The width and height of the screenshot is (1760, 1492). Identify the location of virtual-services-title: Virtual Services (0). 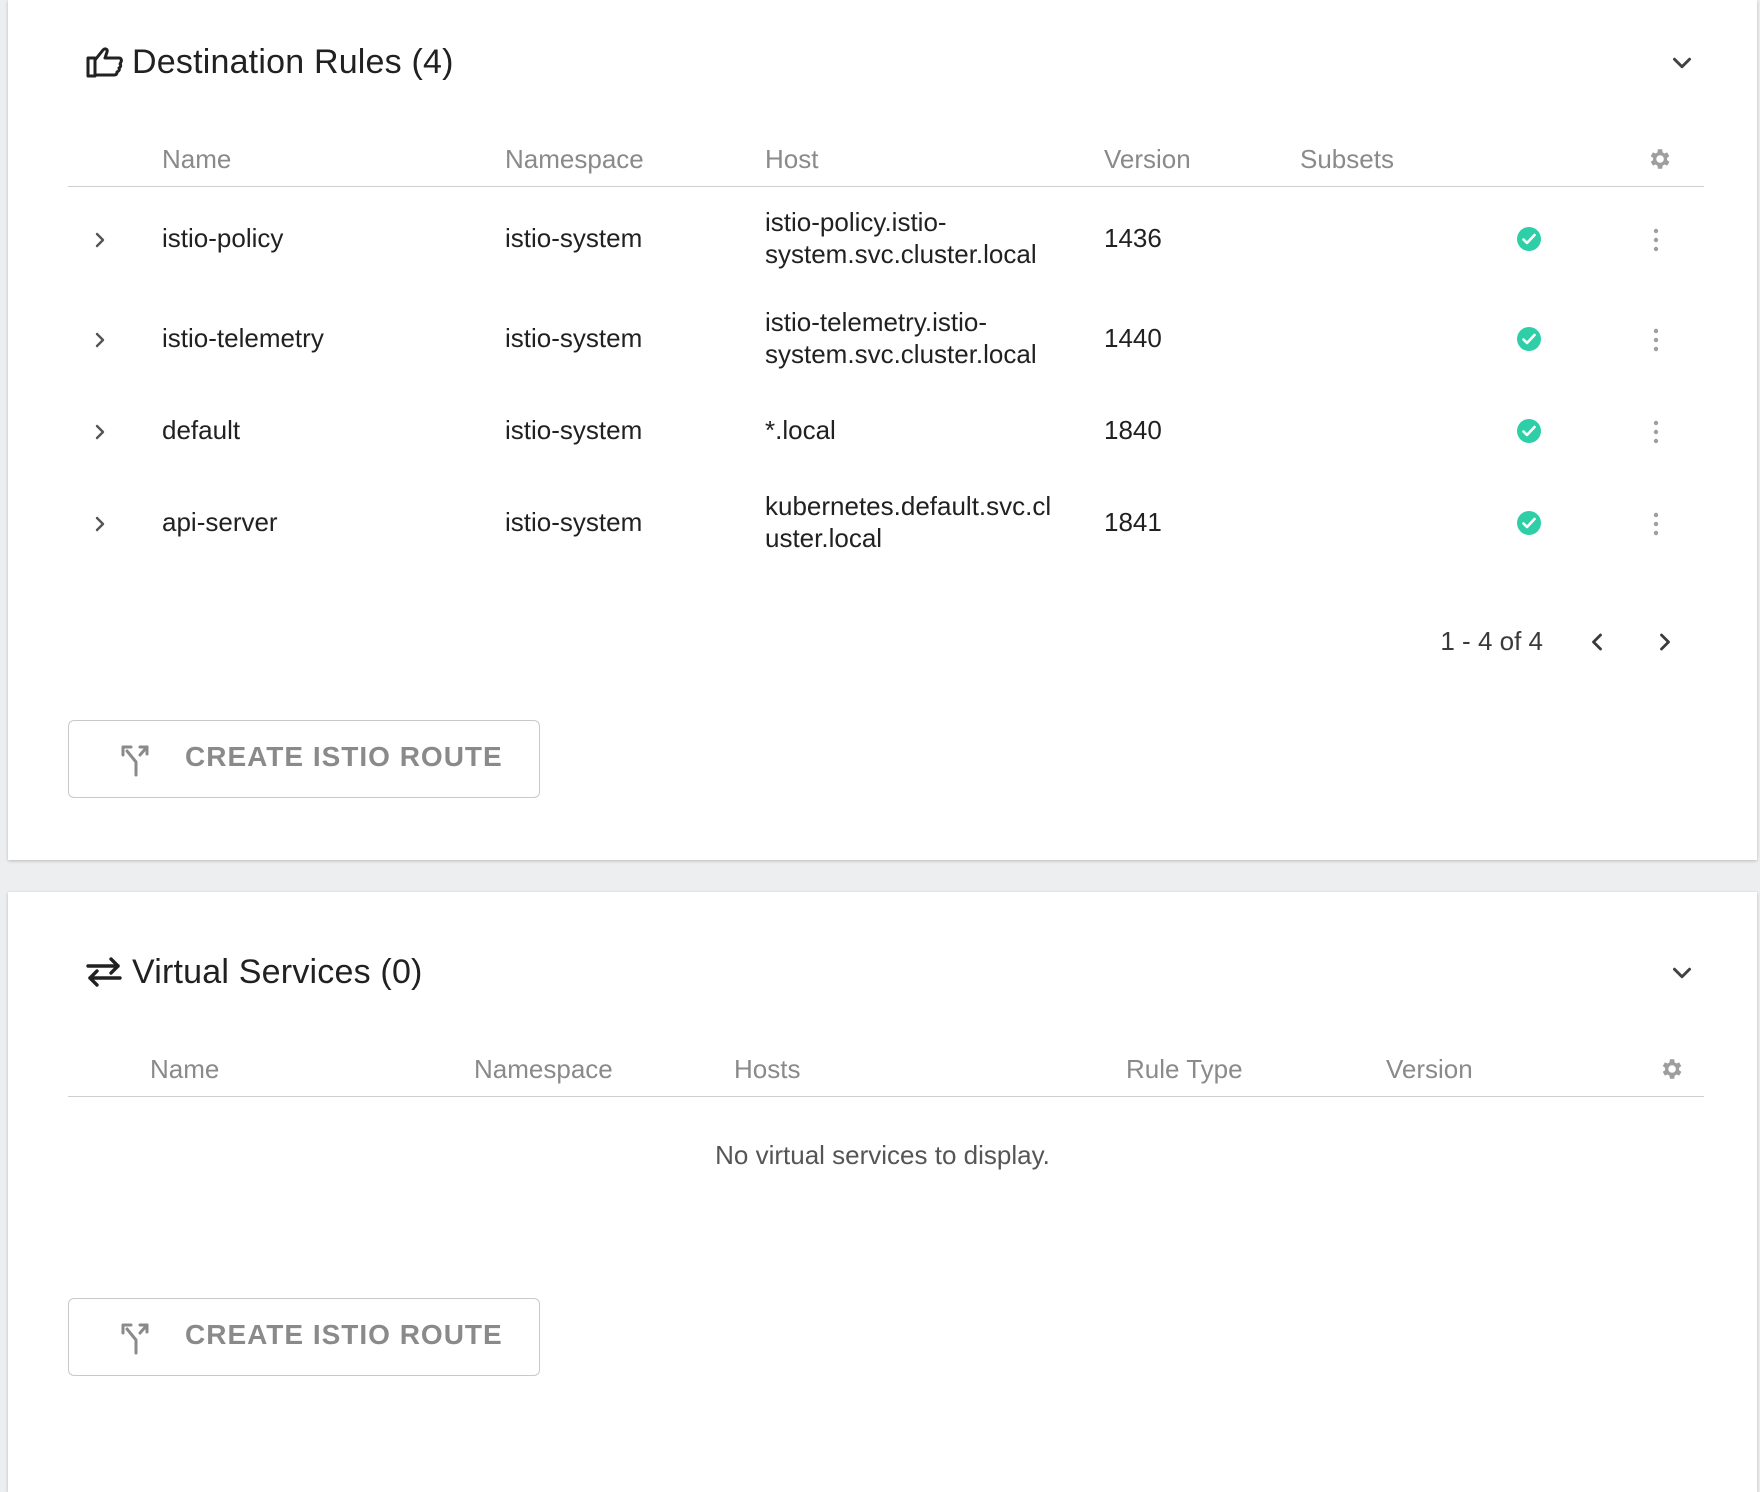
(277, 972).